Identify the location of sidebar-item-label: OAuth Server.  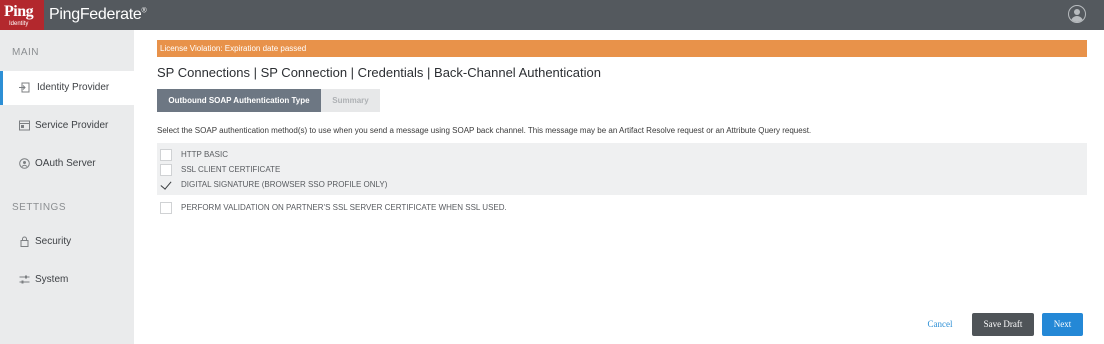
(65, 163).